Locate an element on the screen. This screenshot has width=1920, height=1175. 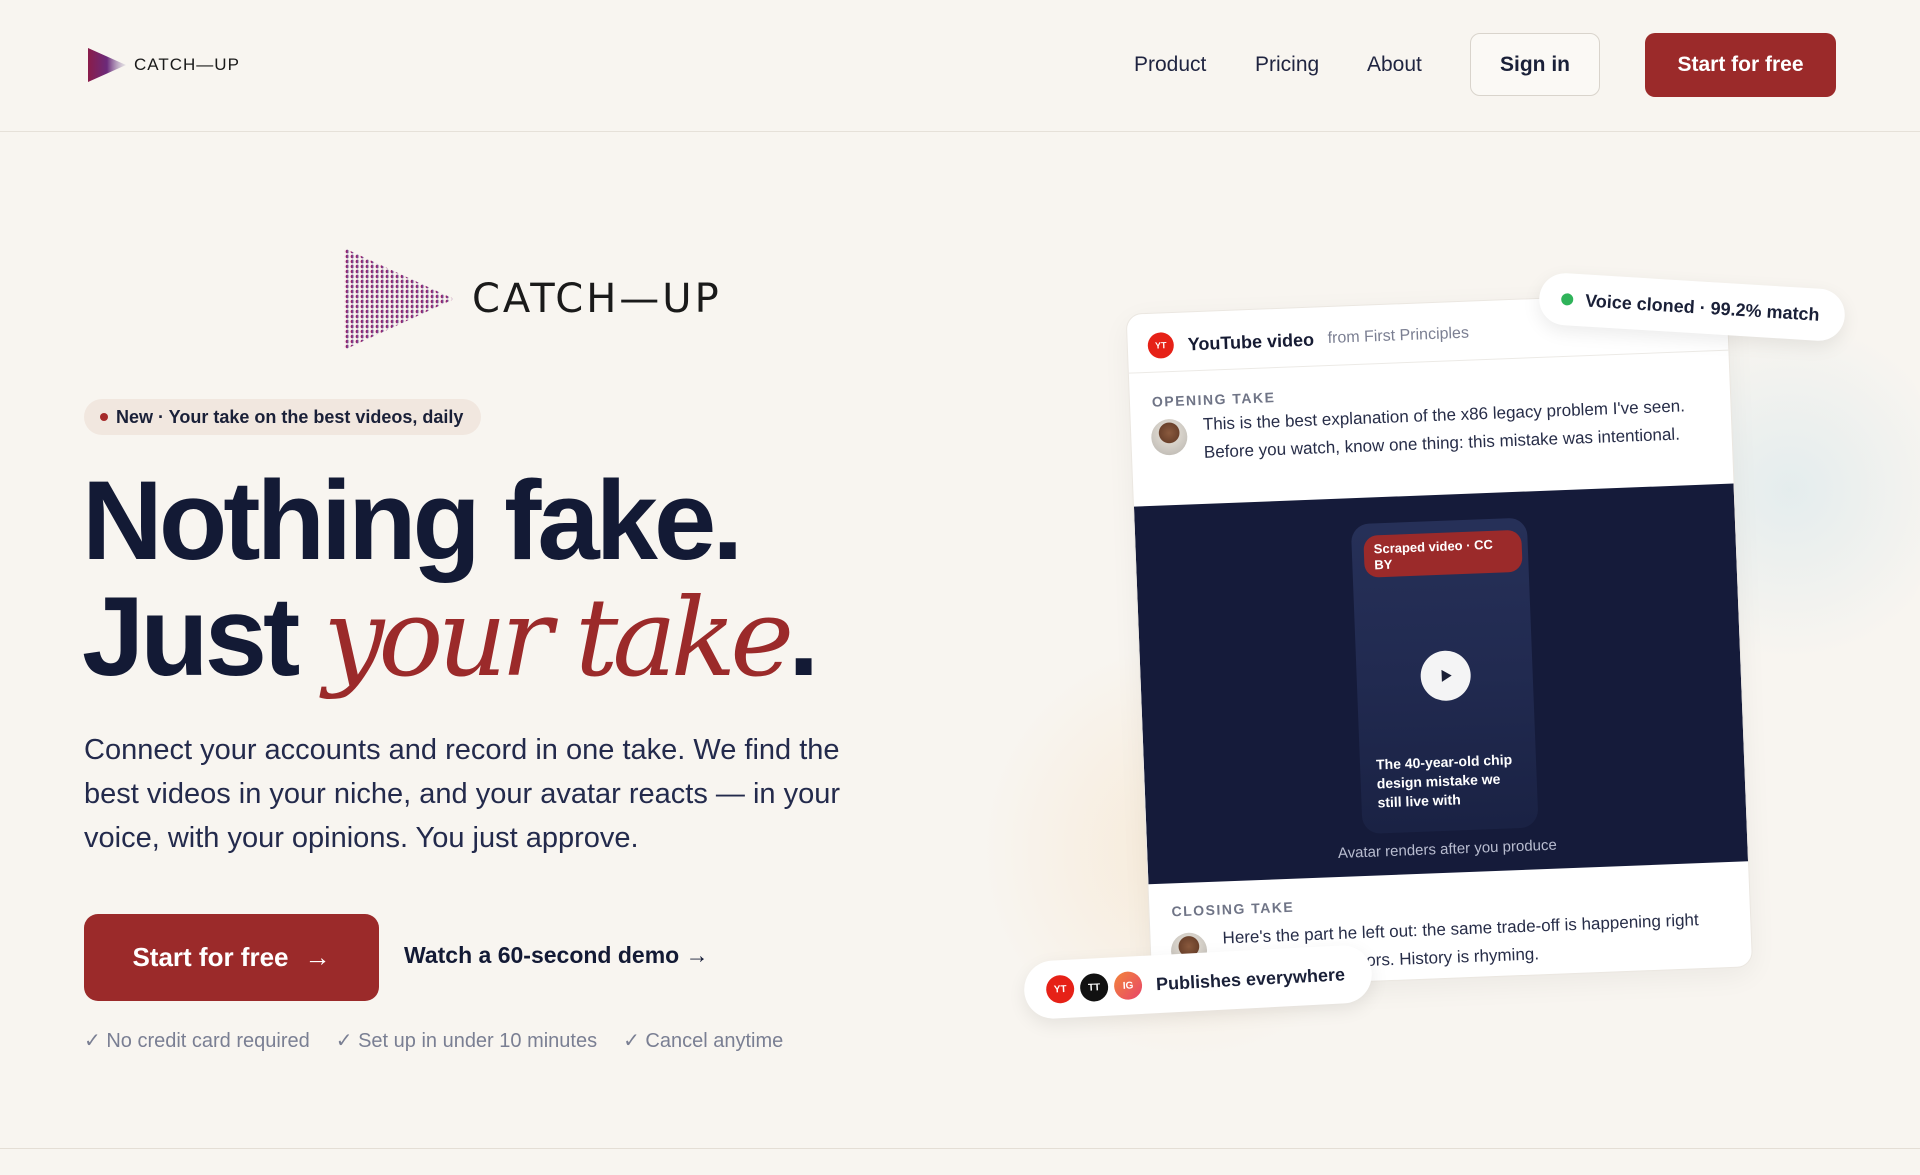
publishes-text: Publishes everywhere is located at coordinates (1250, 978).